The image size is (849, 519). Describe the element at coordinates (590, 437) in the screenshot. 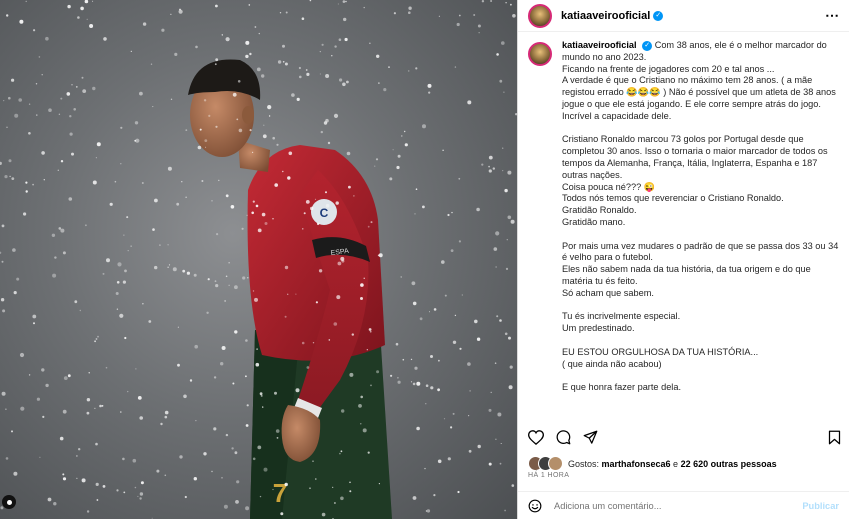

I see `share-icon` at that location.